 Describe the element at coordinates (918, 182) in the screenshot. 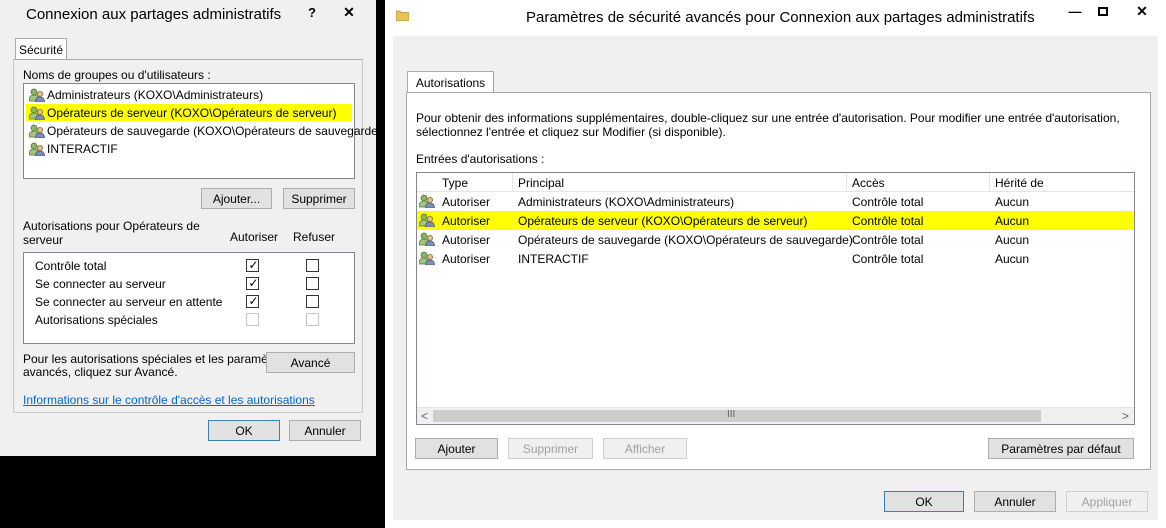

I see `column-header-access: Accès` at that location.